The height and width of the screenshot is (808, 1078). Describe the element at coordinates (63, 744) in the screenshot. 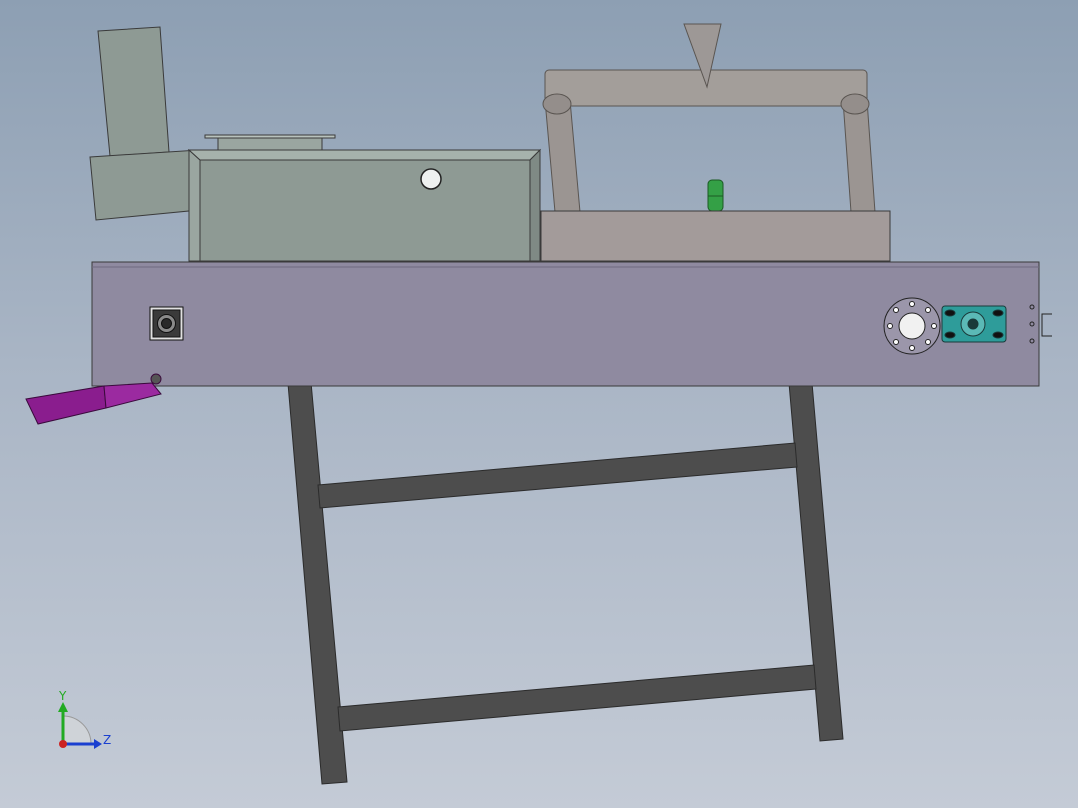

I see `triad-origin` at that location.